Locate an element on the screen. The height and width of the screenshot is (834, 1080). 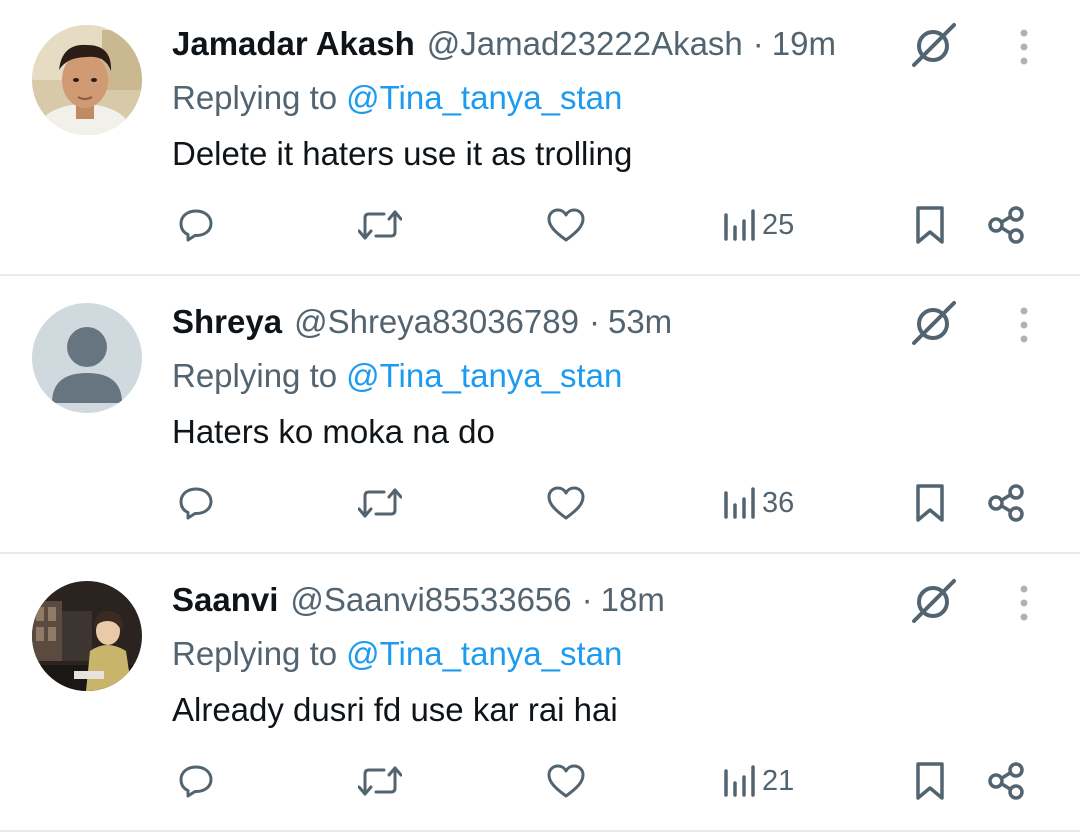
views-button: 36 is located at coordinates (777, 503).